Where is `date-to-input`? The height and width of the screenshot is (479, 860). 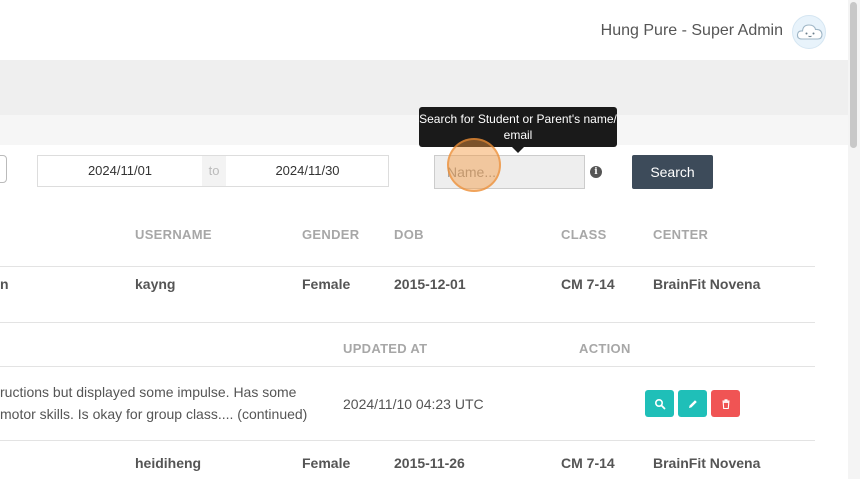 date-to-input is located at coordinates (307, 171).